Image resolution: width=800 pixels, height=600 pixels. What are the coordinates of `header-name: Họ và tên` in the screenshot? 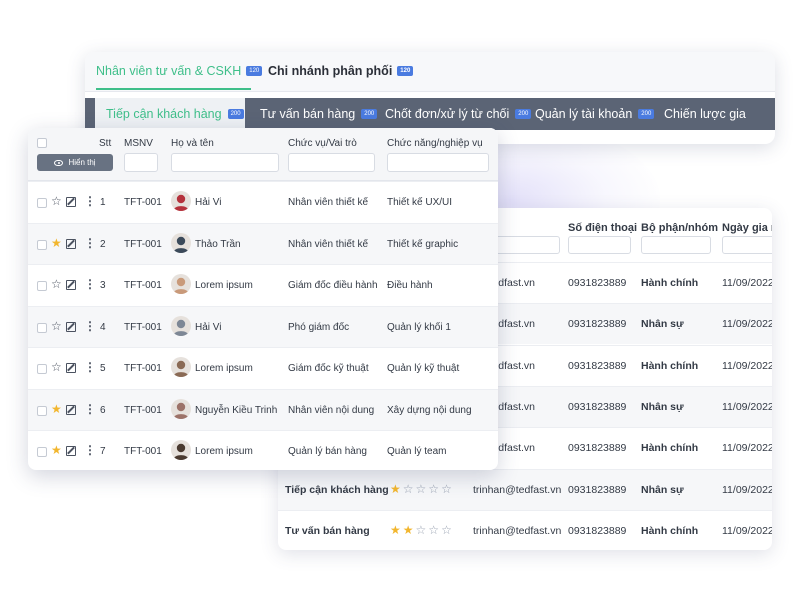 It's located at (192, 143).